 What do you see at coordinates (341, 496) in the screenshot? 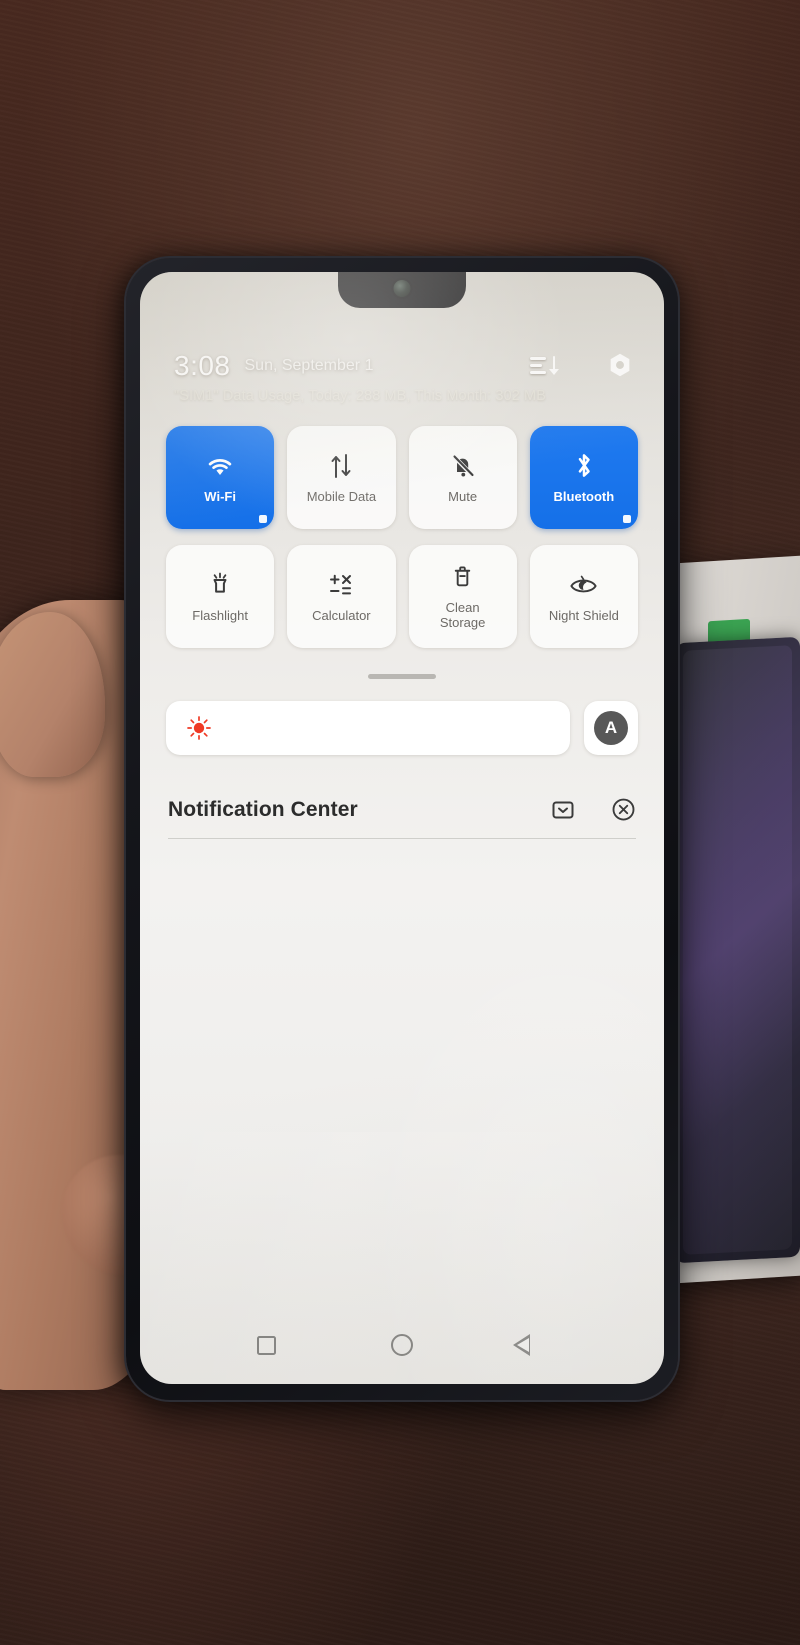
I see `tile-label: Mobile Data` at bounding box center [341, 496].